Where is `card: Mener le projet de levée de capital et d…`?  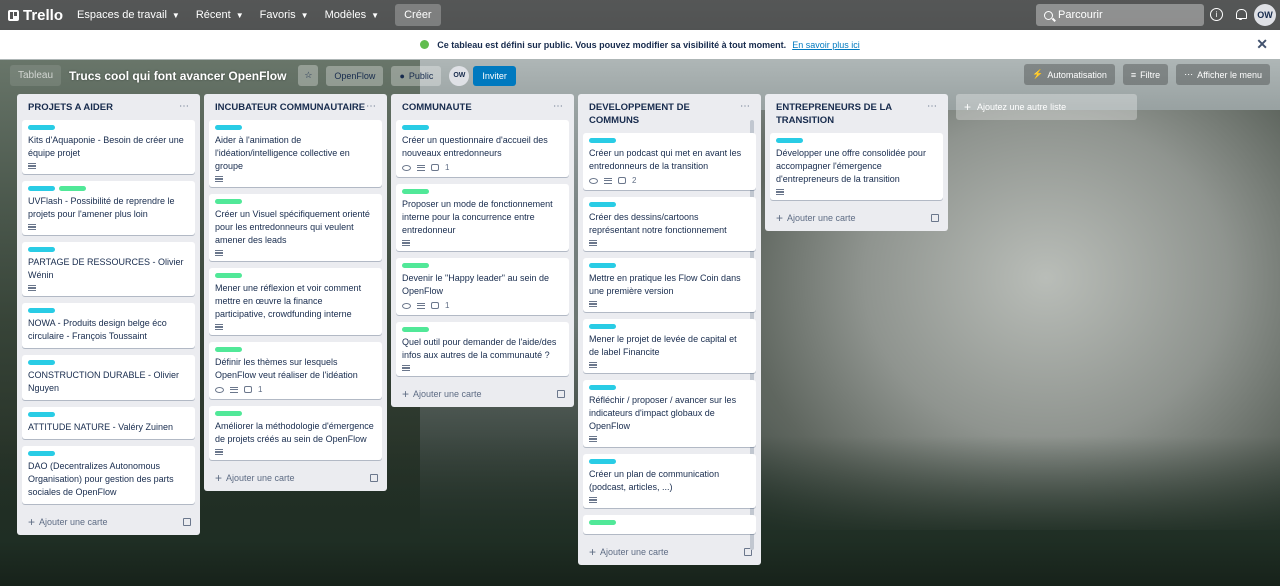 card: Mener le projet de levée de capital et d… is located at coordinates (669, 346).